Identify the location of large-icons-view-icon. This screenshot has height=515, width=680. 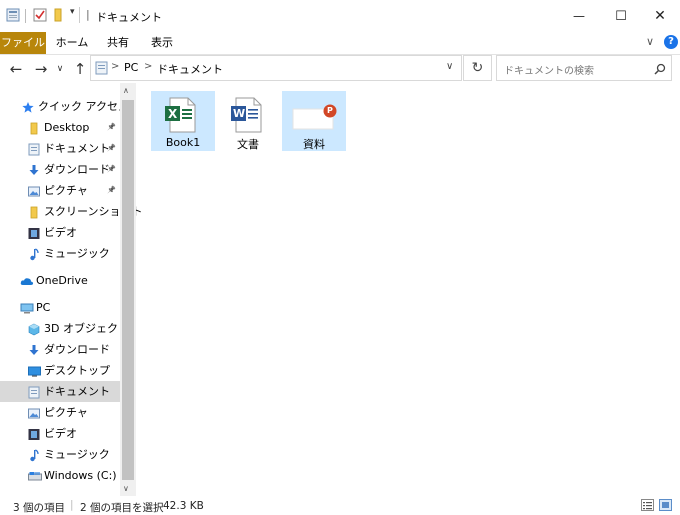
(665, 505).